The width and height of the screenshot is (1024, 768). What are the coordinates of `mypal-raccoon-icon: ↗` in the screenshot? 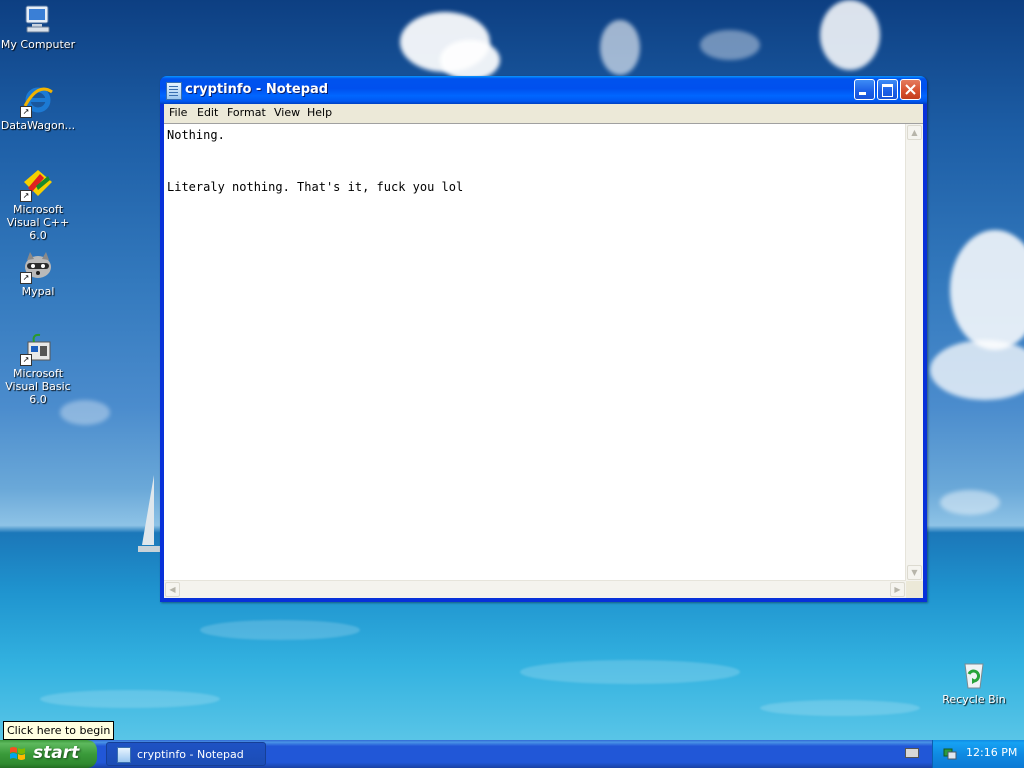 It's located at (37, 267).